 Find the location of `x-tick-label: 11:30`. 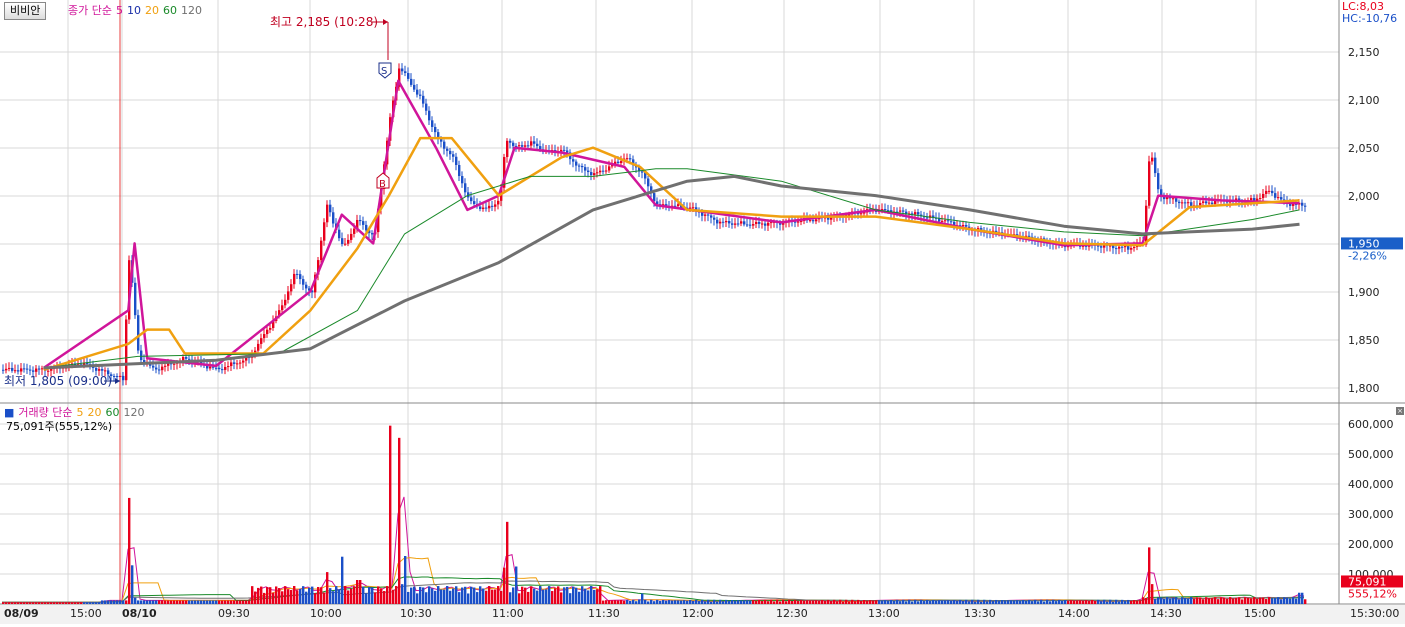

x-tick-label: 11:30 is located at coordinates (604, 613).